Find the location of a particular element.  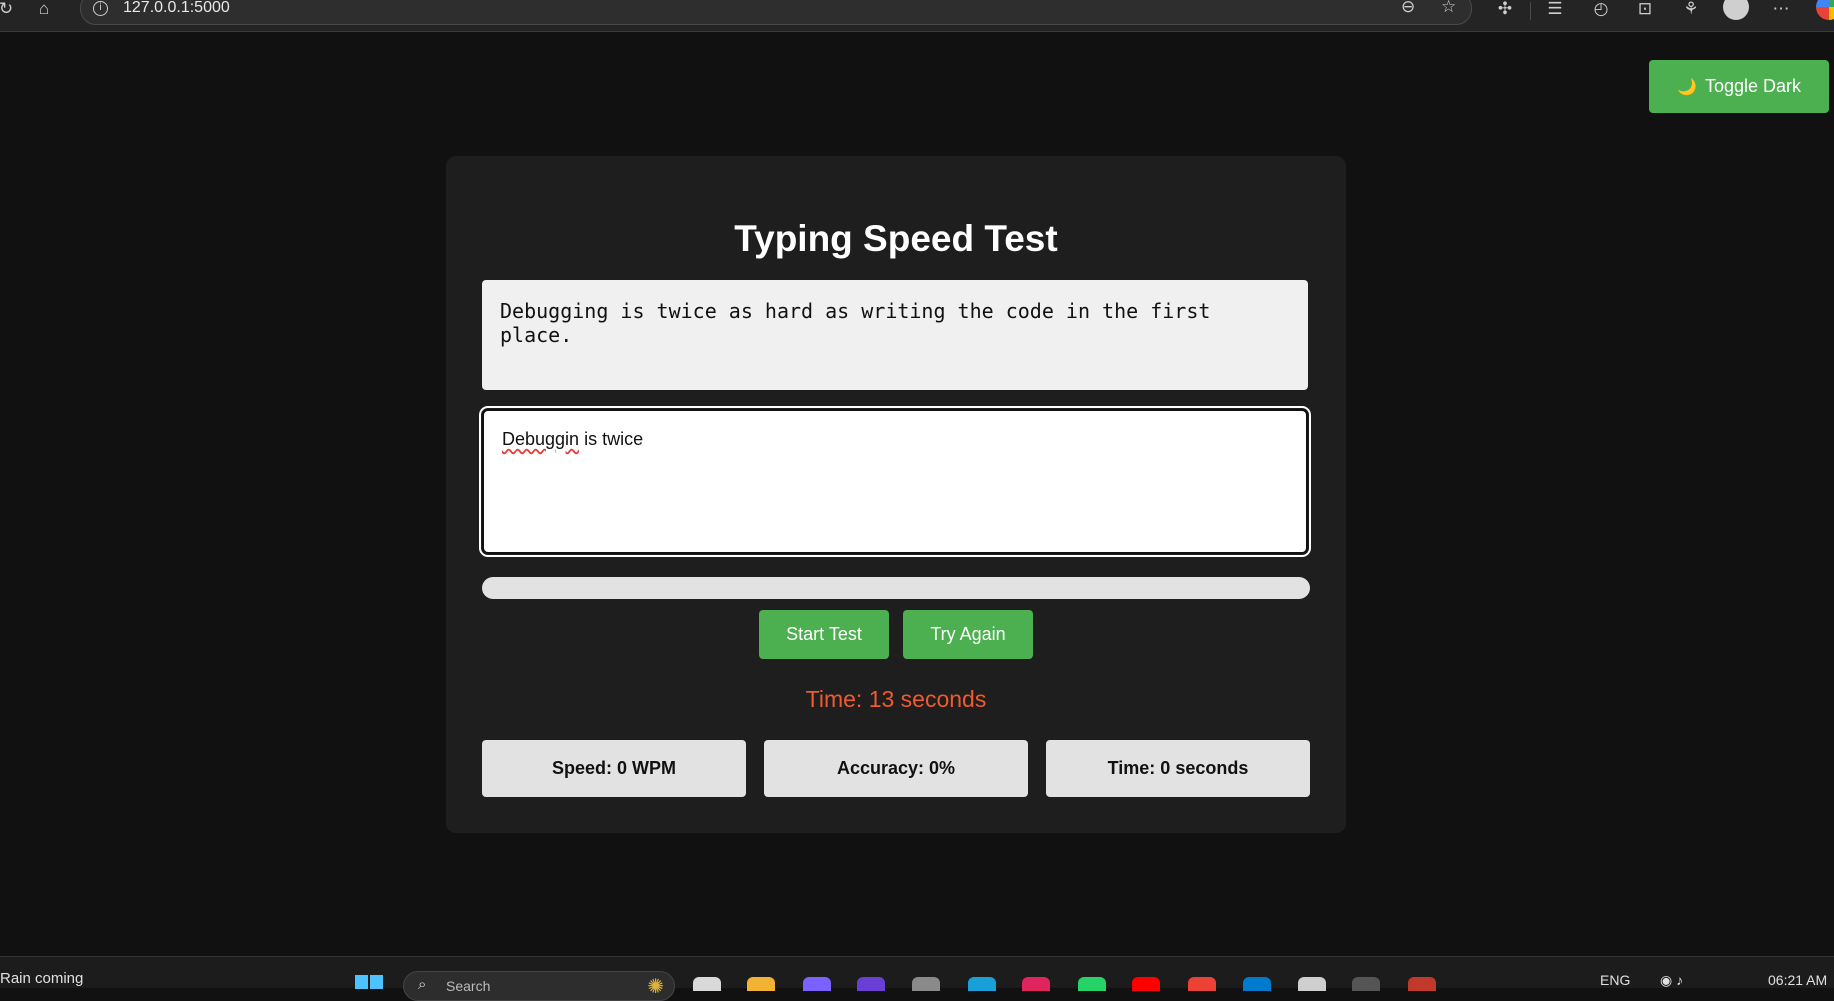

whatsapp-icon is located at coordinates (1092, 984).